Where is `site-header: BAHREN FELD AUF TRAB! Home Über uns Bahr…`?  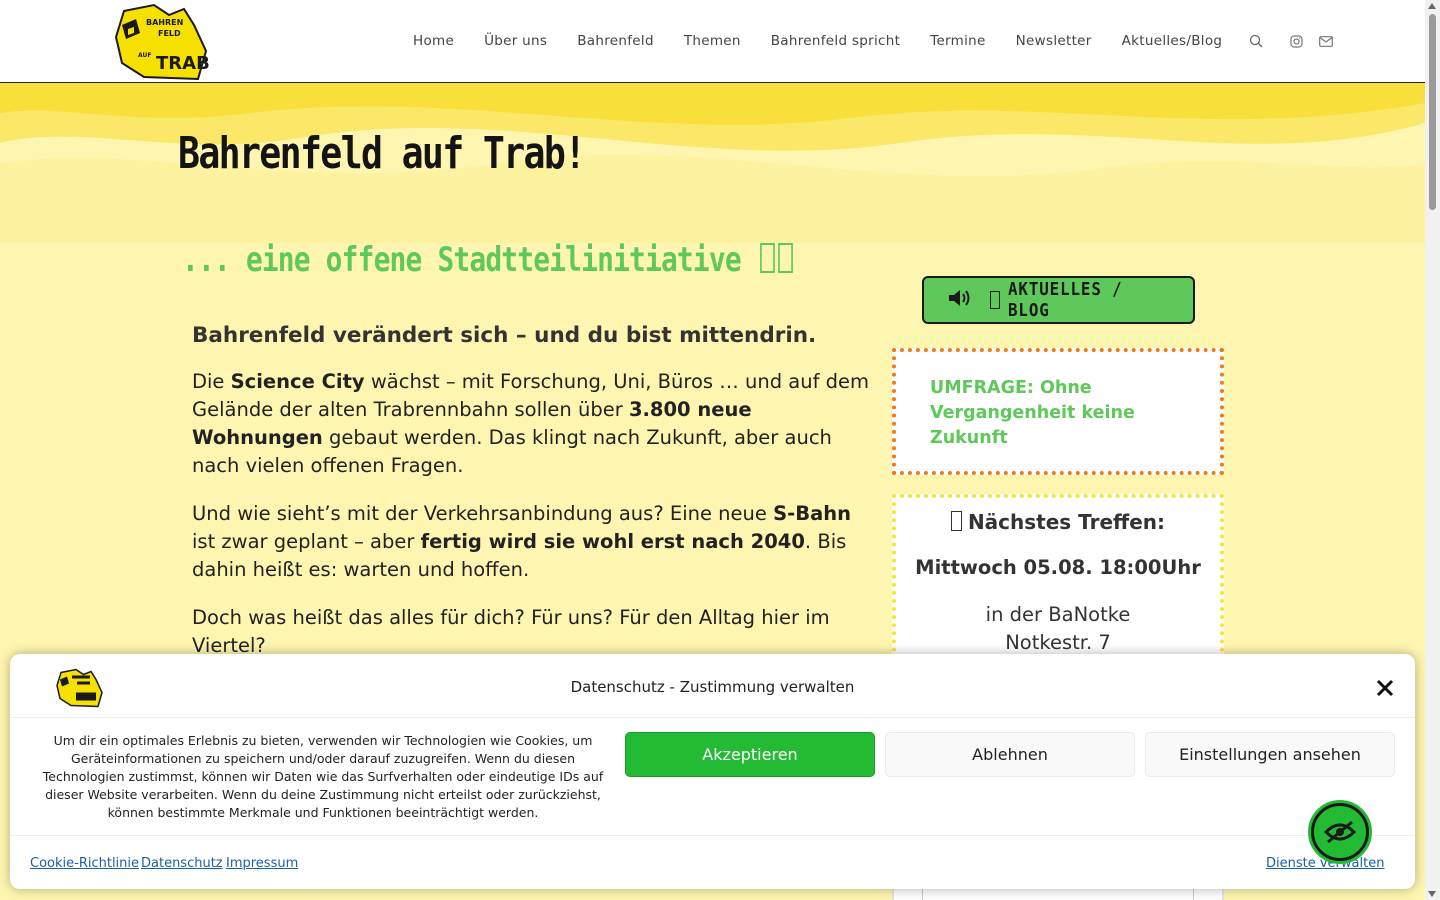 site-header: BAHREN FELD AUF TRAB! Home Über uns Bahr… is located at coordinates (712, 41).